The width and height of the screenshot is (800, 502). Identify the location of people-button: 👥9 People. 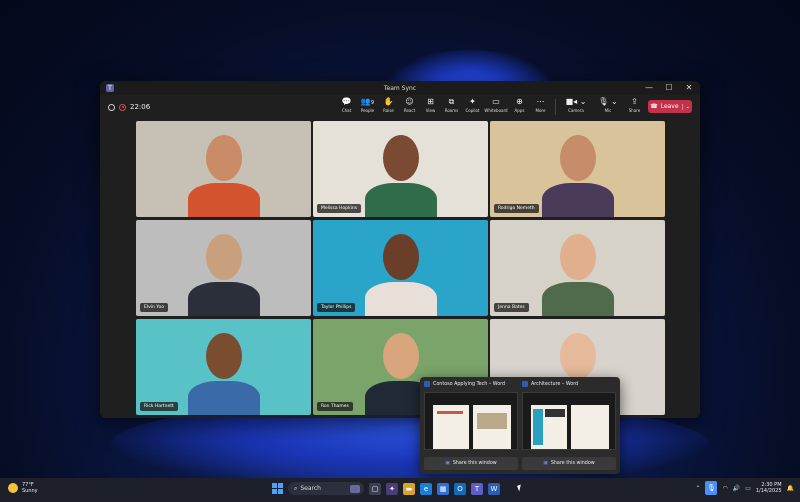
(367, 106).